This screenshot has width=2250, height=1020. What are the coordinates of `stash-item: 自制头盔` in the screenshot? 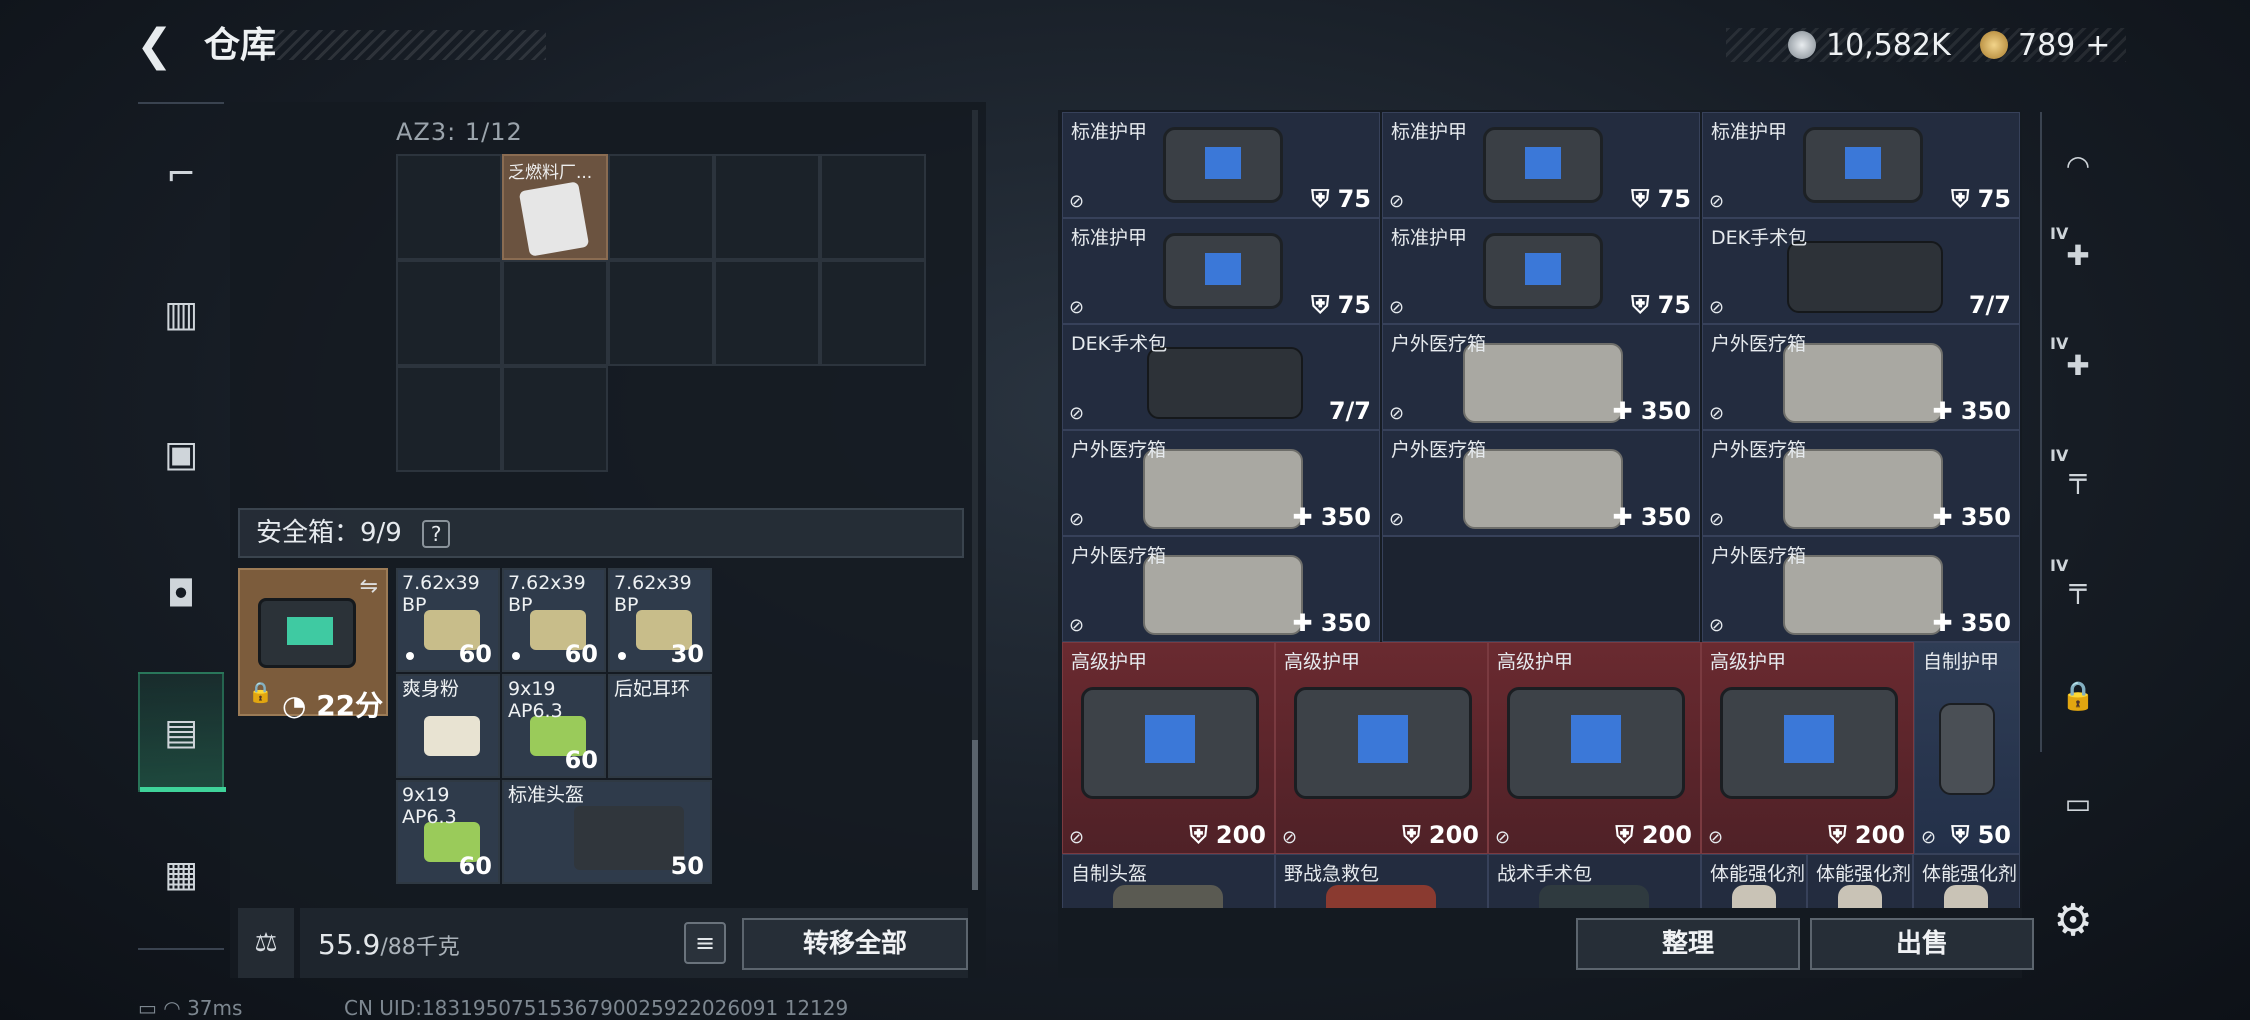 It's located at (1168, 881).